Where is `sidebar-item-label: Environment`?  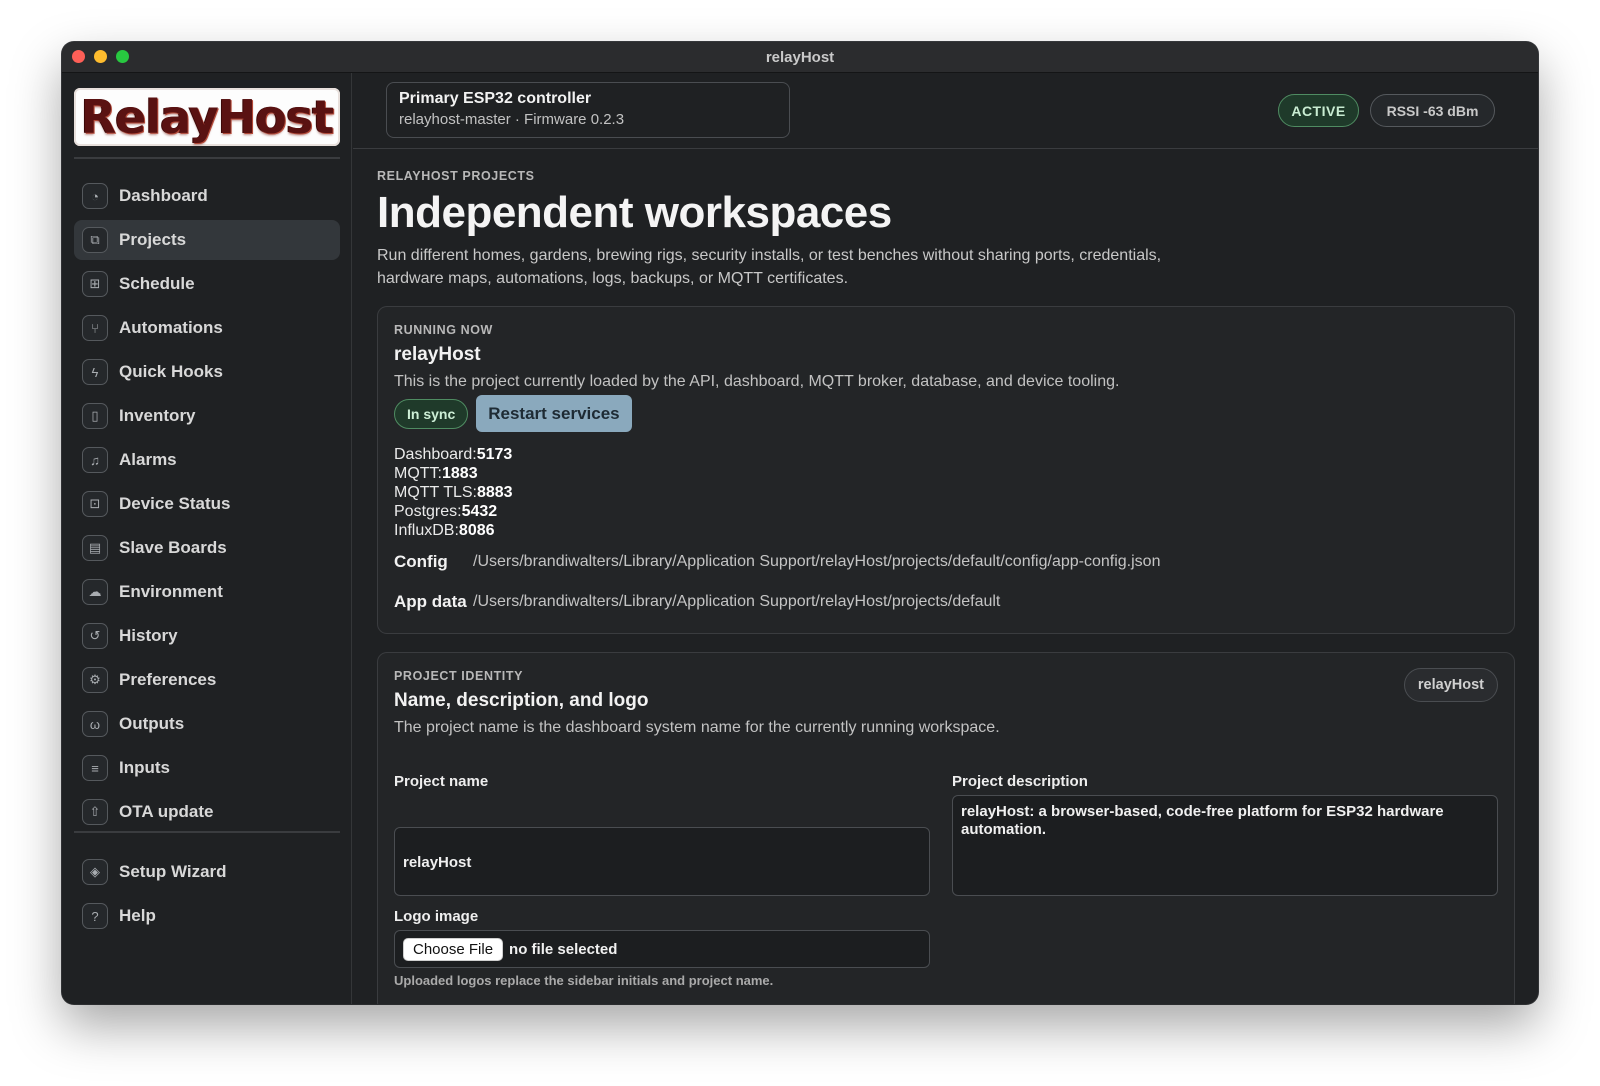 sidebar-item-label: Environment is located at coordinates (171, 591).